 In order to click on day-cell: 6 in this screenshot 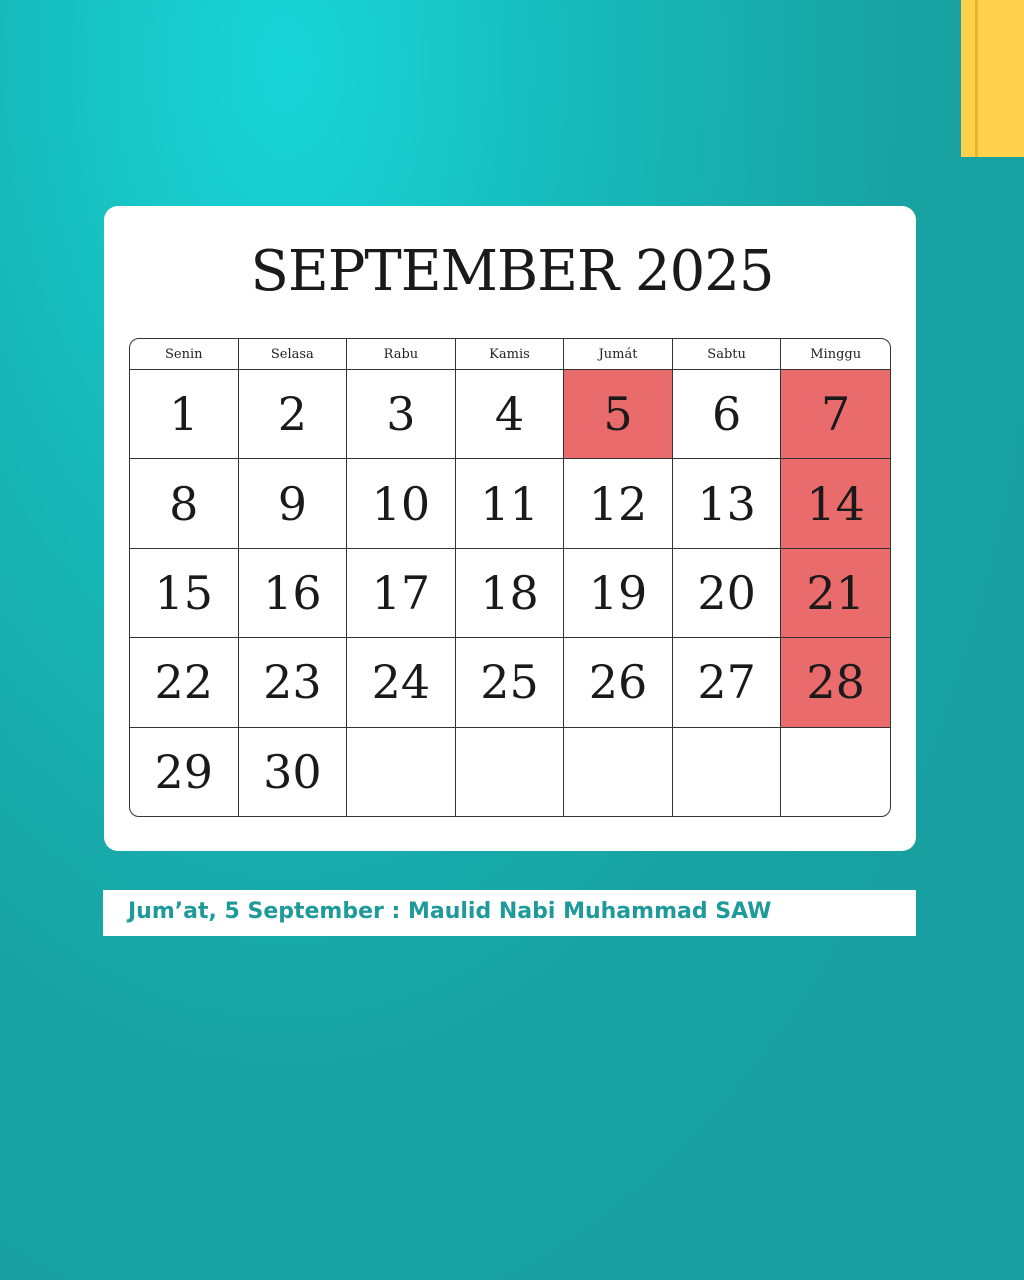, I will do `click(727, 415)`.